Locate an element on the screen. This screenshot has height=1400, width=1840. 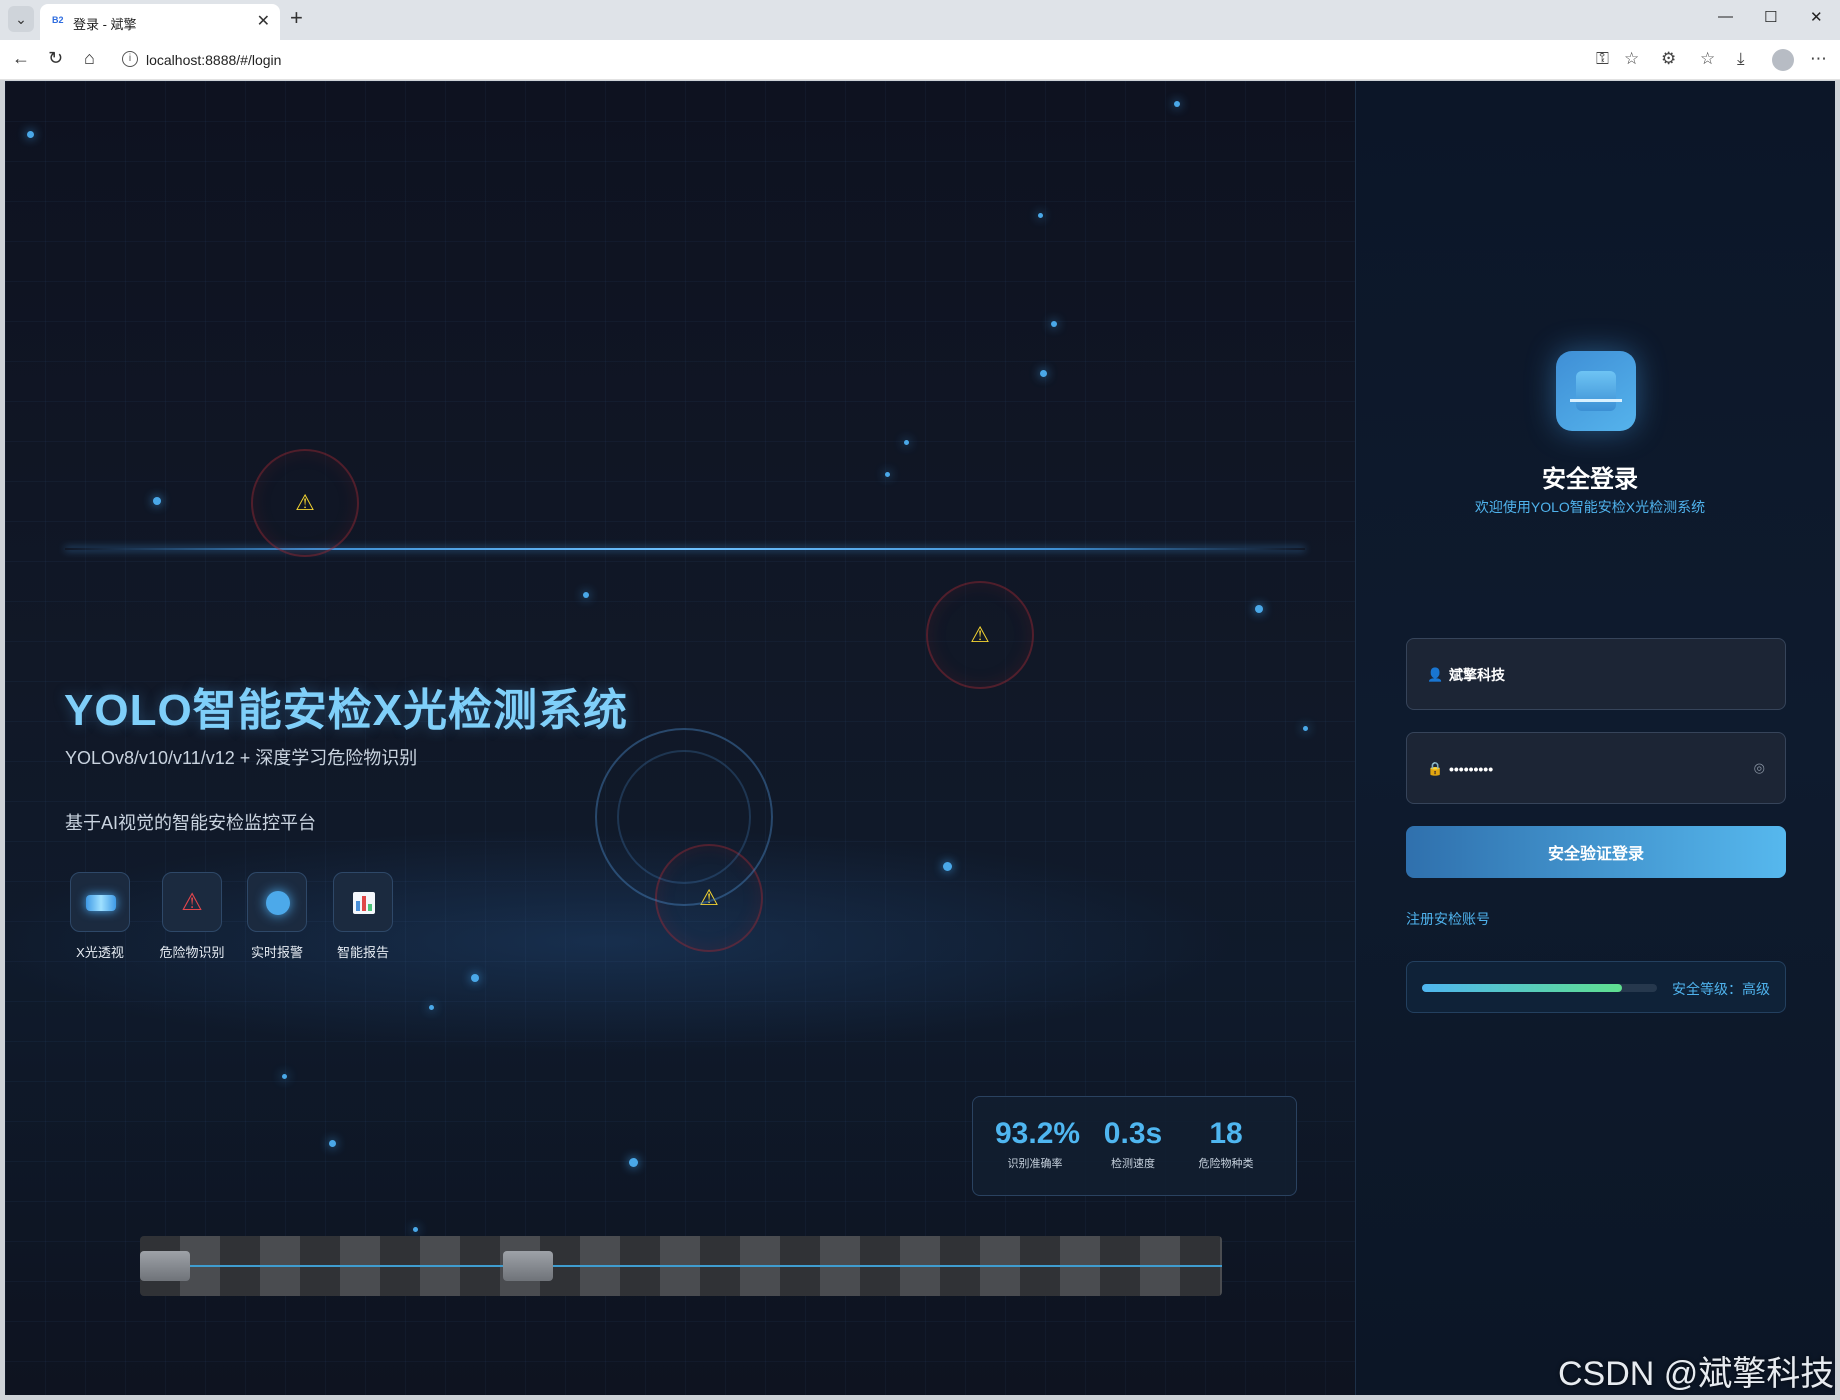
back-icon: ← is located at coordinates (21, 58).